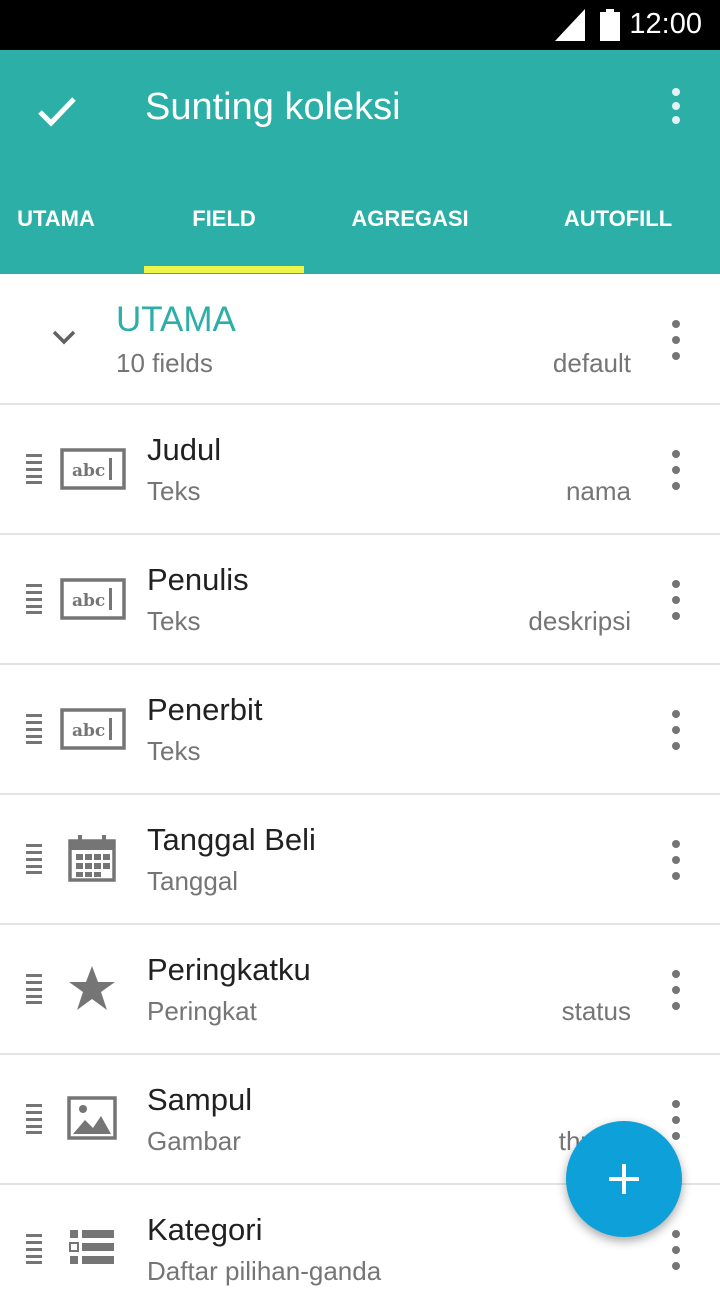 The image size is (720, 1313). What do you see at coordinates (360, 729) in the screenshot?
I see `field-row-penerbit: abc Penerbit Teks` at bounding box center [360, 729].